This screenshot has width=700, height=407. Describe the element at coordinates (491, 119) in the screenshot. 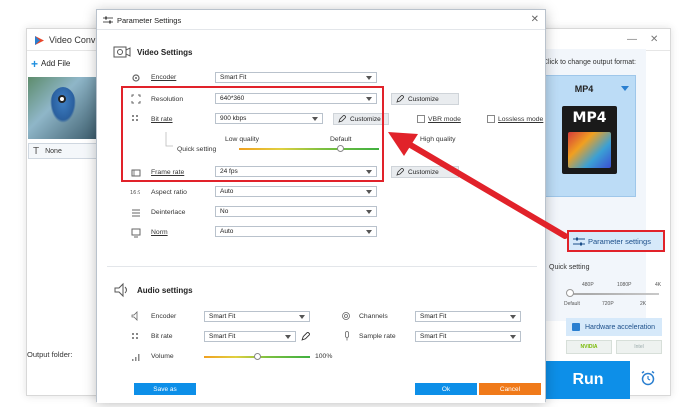

I see `lossless-mode-checkbox` at that location.